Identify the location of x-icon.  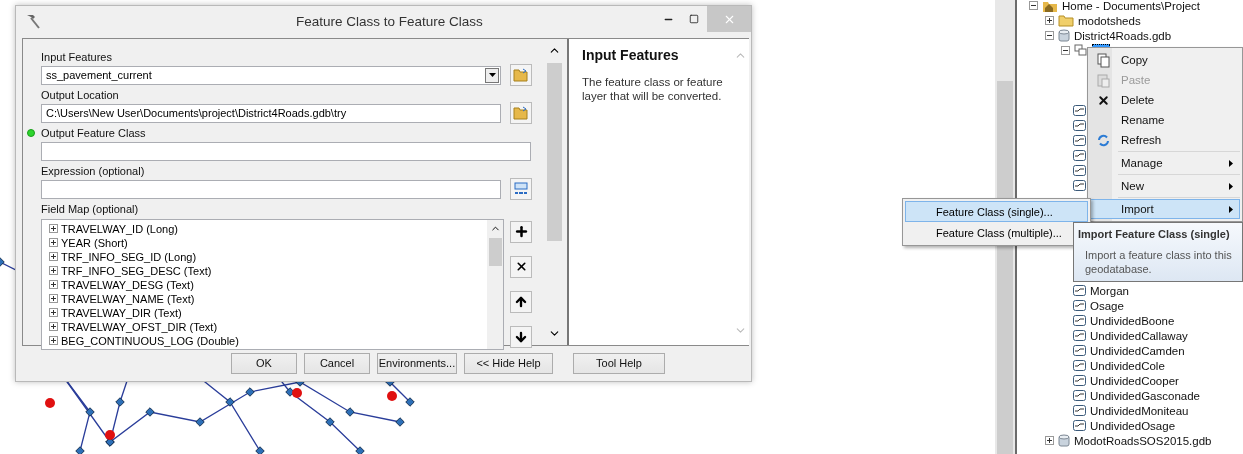
(521, 267).